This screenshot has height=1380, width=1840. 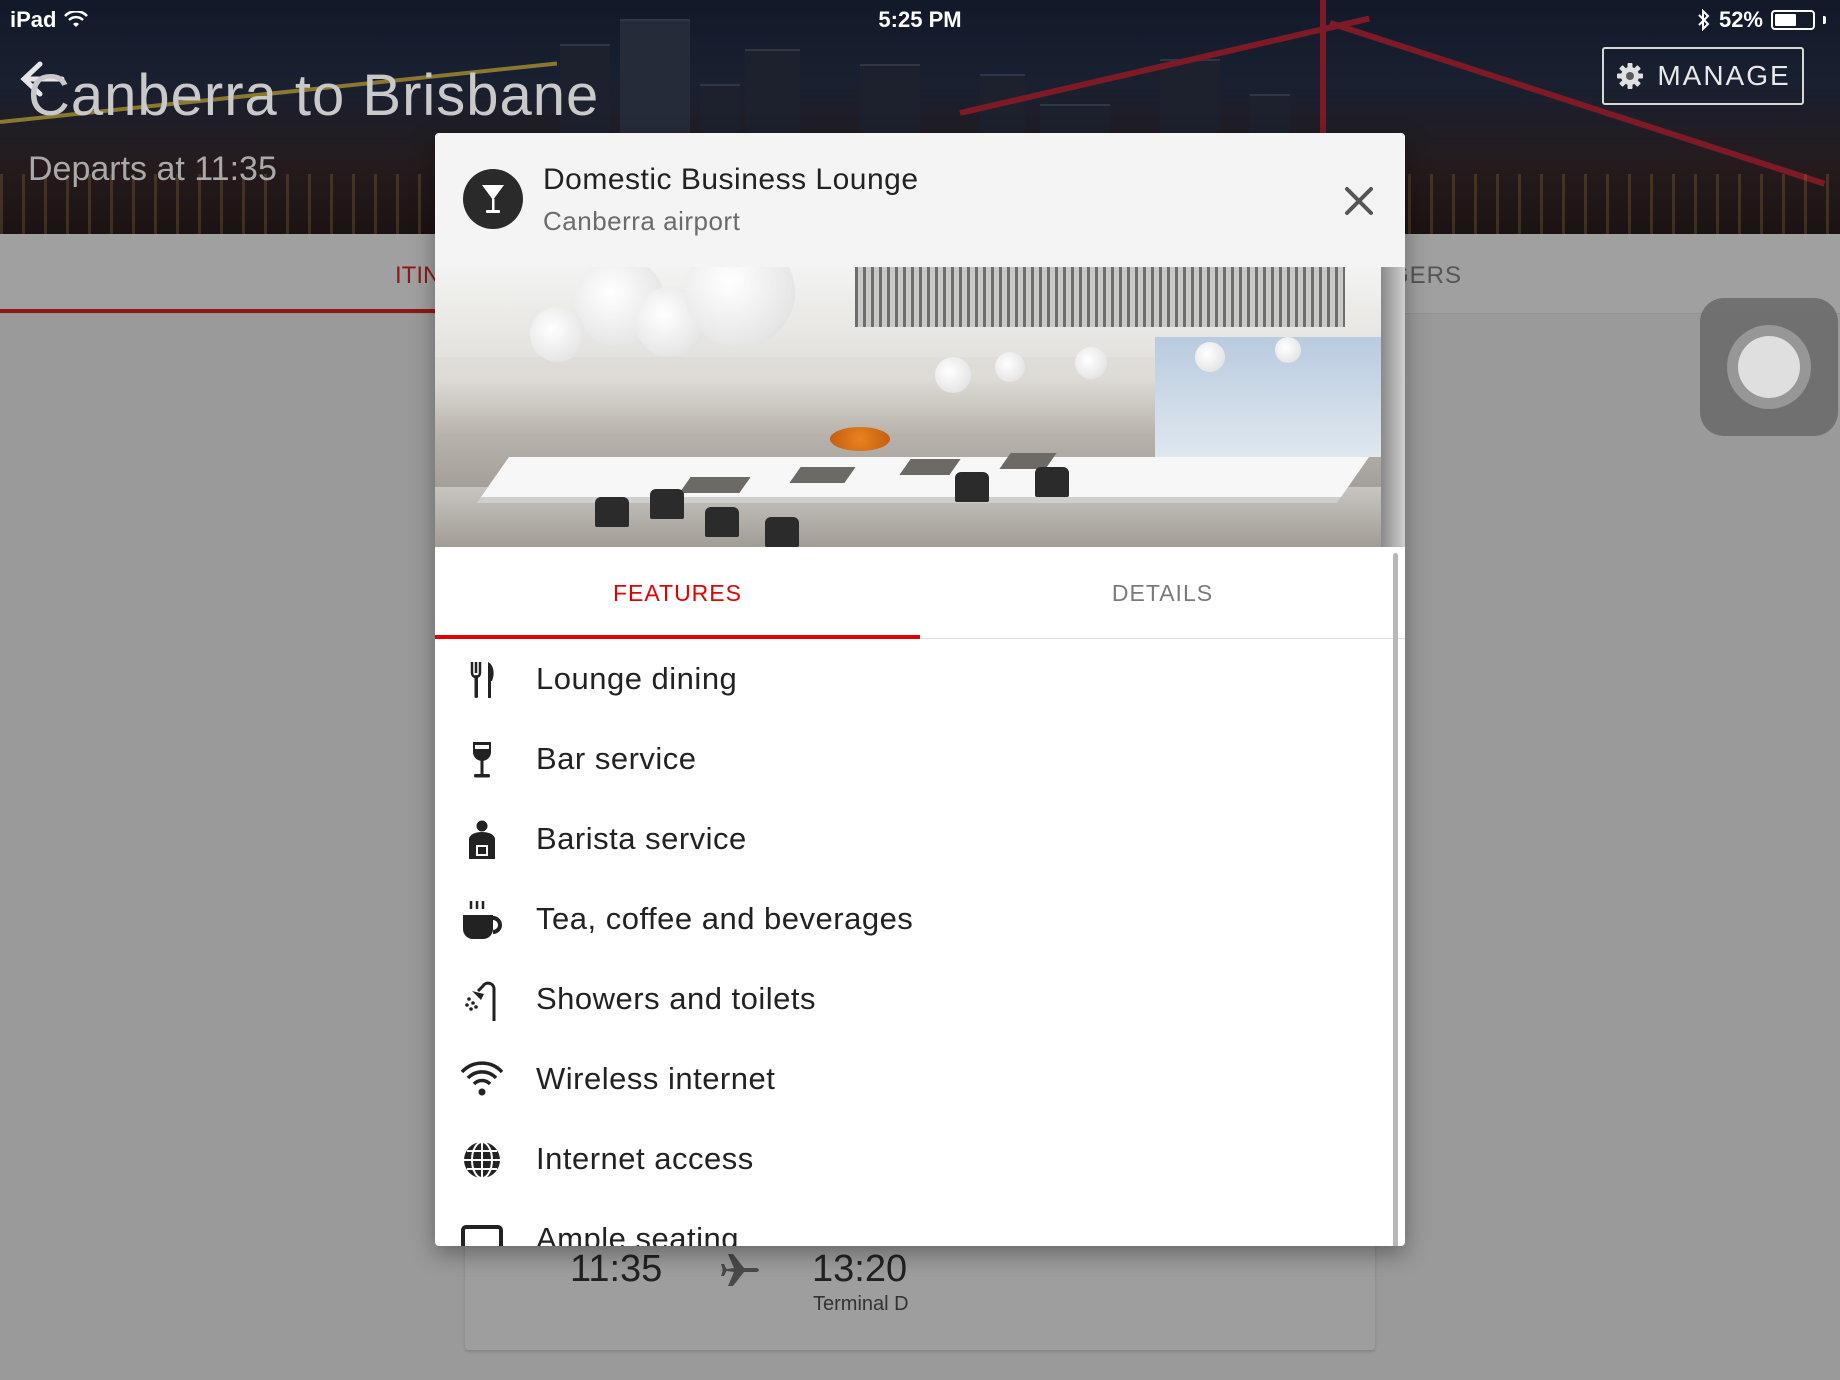 What do you see at coordinates (482, 1160) in the screenshot?
I see `globe-icon` at bounding box center [482, 1160].